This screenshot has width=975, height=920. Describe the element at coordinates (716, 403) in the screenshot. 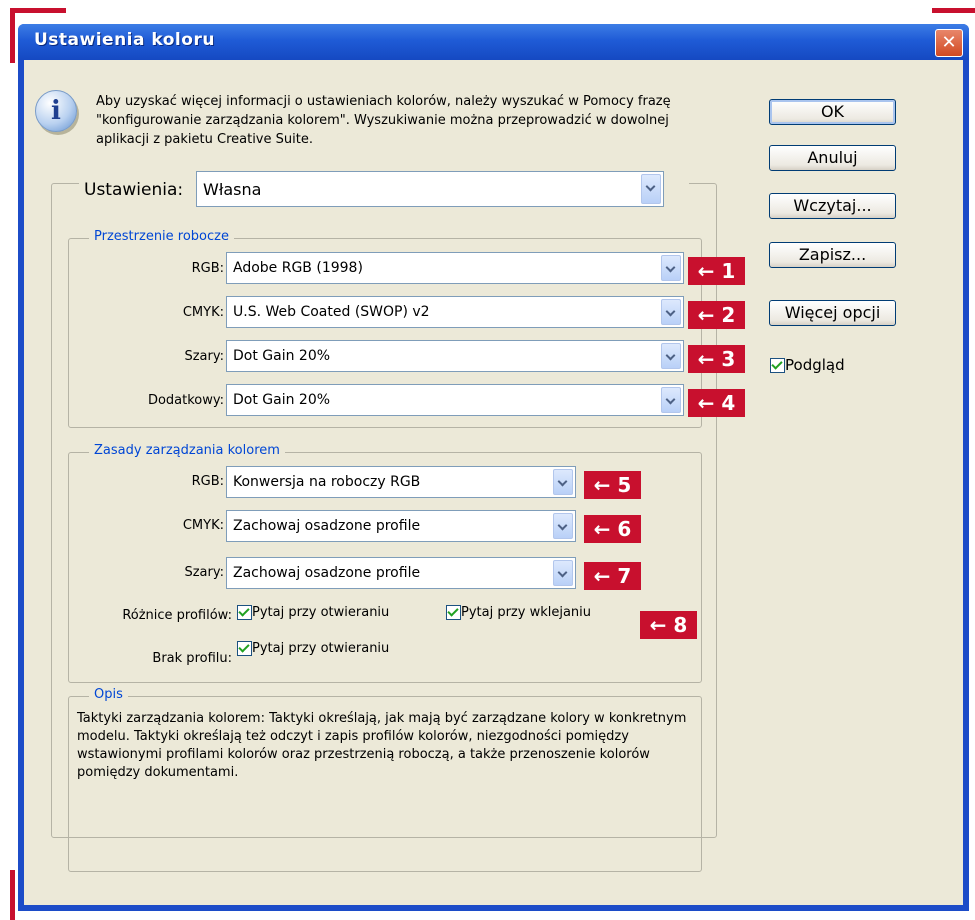

I see `annotation-marker-4: ← 4` at that location.